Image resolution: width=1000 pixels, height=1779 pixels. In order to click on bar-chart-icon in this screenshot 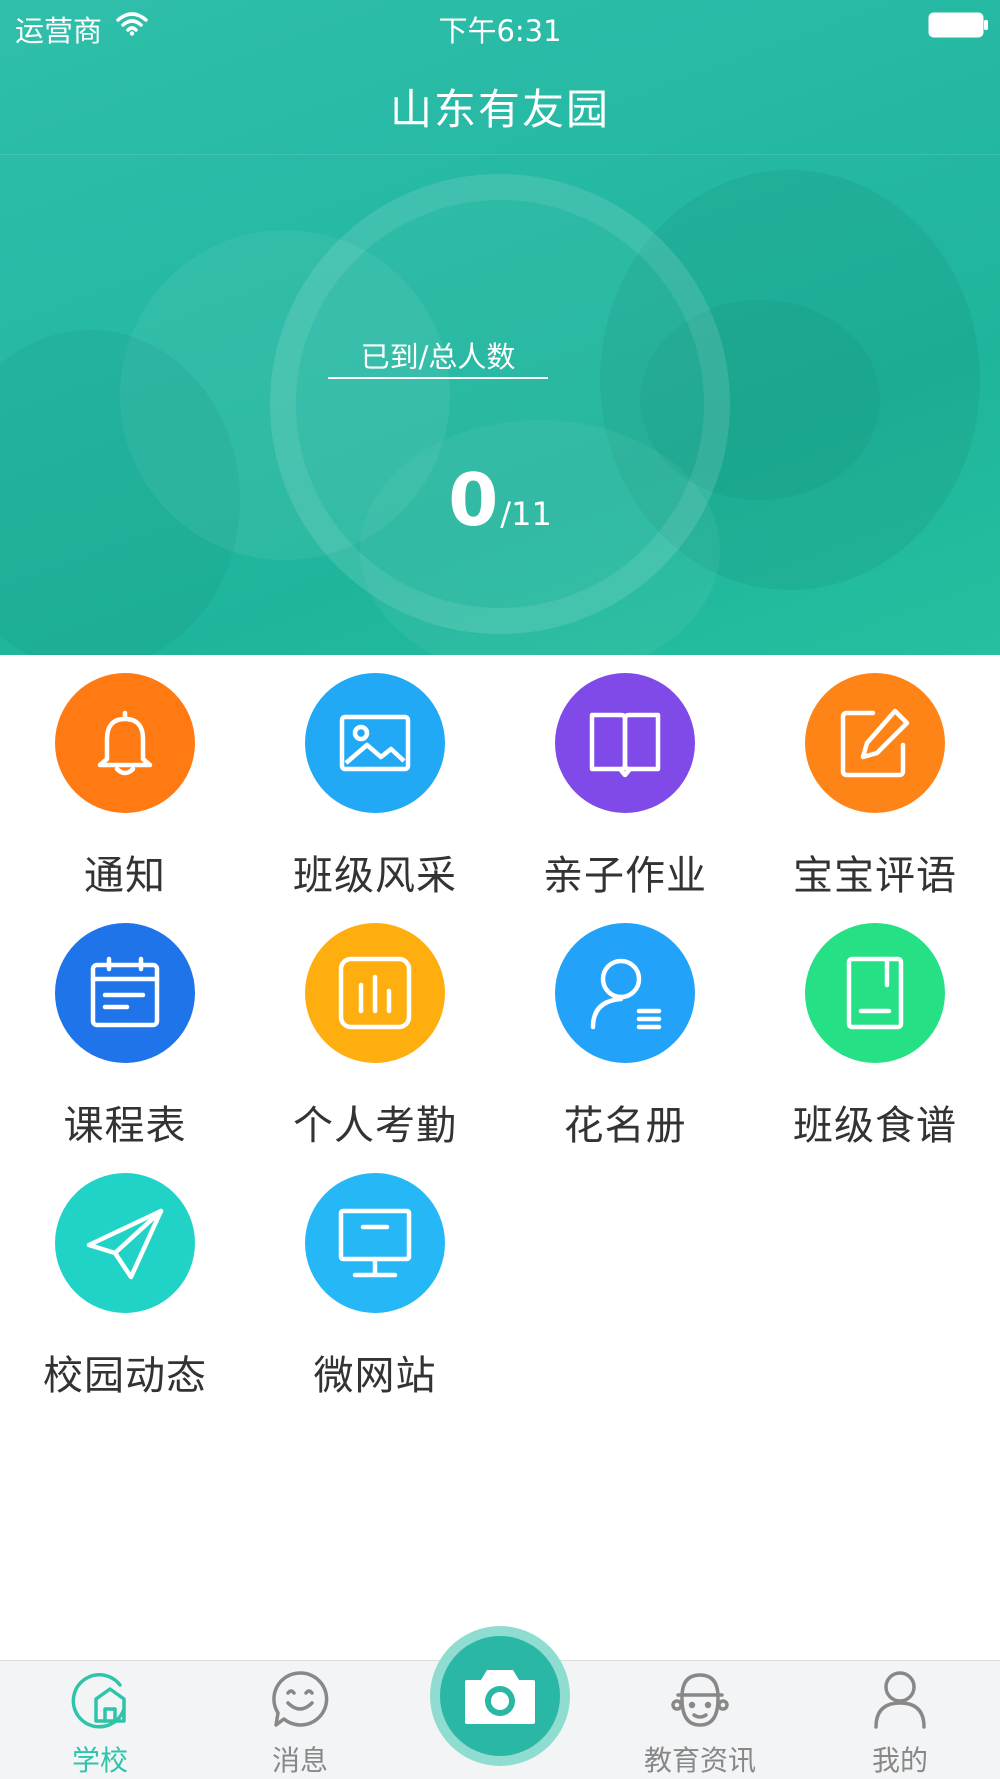, I will do `click(375, 993)`.